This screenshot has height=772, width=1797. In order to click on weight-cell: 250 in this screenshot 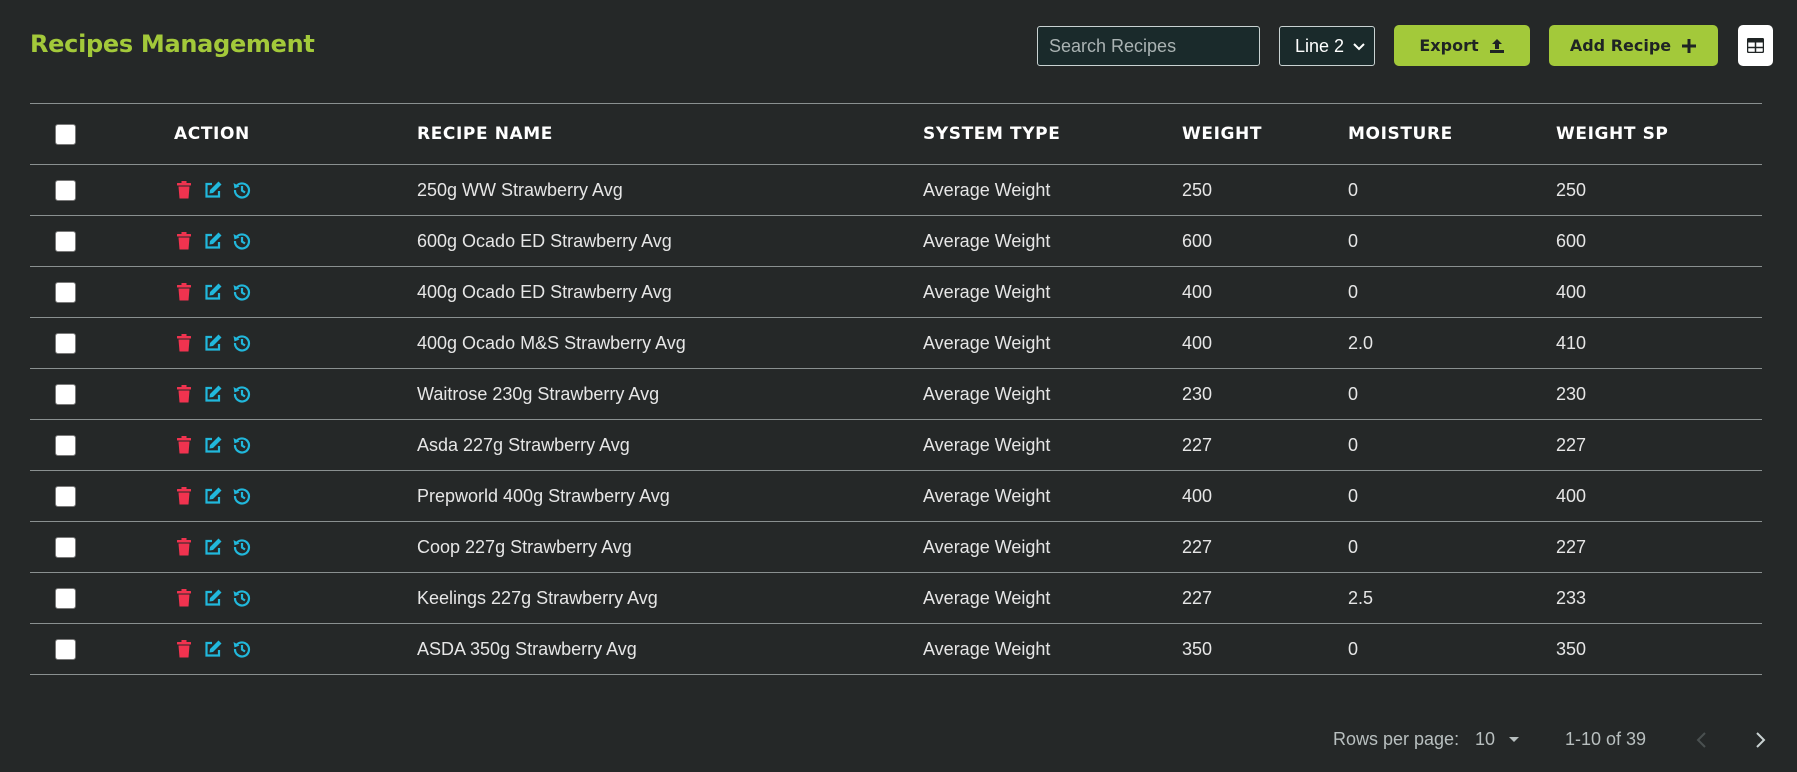, I will do `click(1197, 189)`.